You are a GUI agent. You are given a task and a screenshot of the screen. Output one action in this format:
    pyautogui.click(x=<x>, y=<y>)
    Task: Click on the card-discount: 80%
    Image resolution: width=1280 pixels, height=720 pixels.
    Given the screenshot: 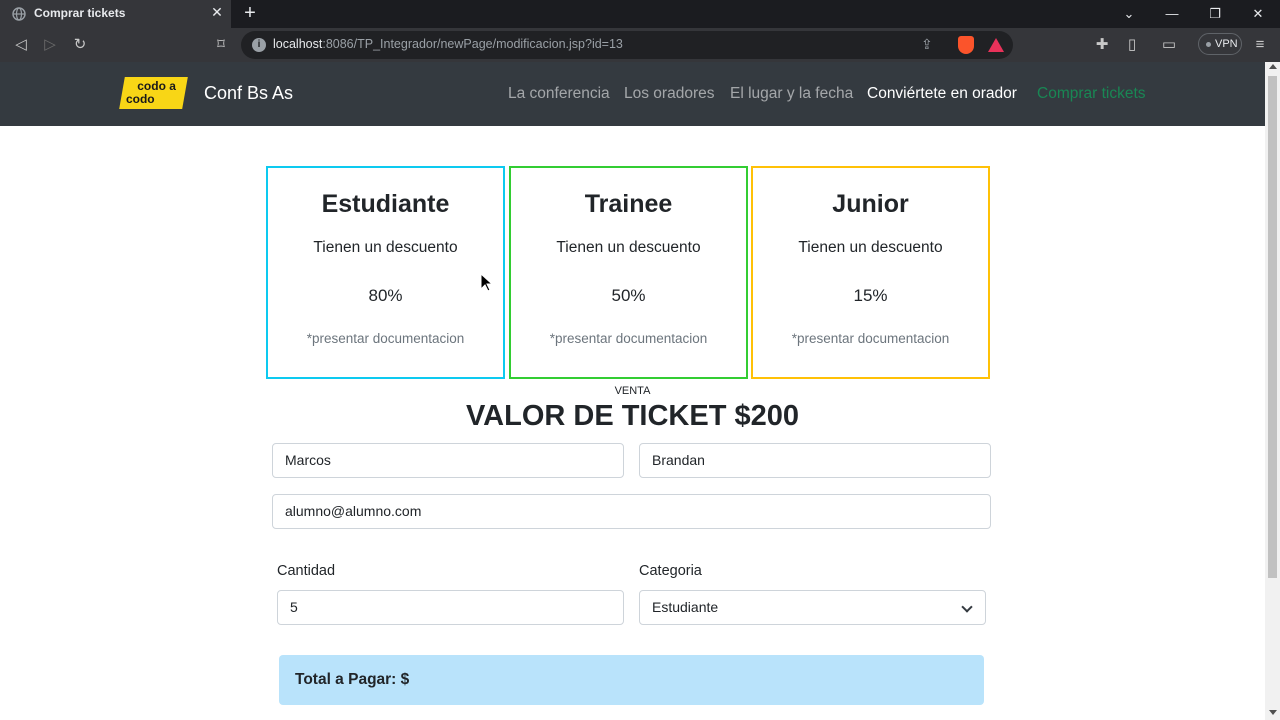 What is the action you would take?
    pyautogui.click(x=385, y=295)
    